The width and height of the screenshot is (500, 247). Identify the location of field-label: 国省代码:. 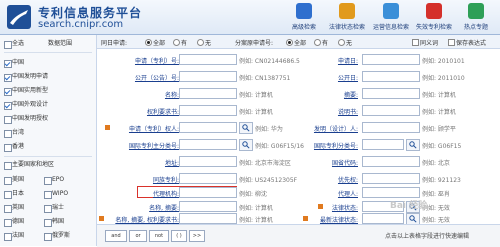
(345, 162).